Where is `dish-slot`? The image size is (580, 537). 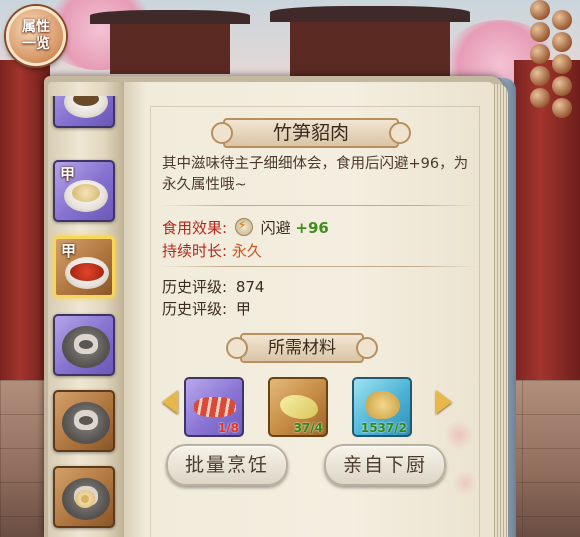
dish-slot is located at coordinates (84, 112).